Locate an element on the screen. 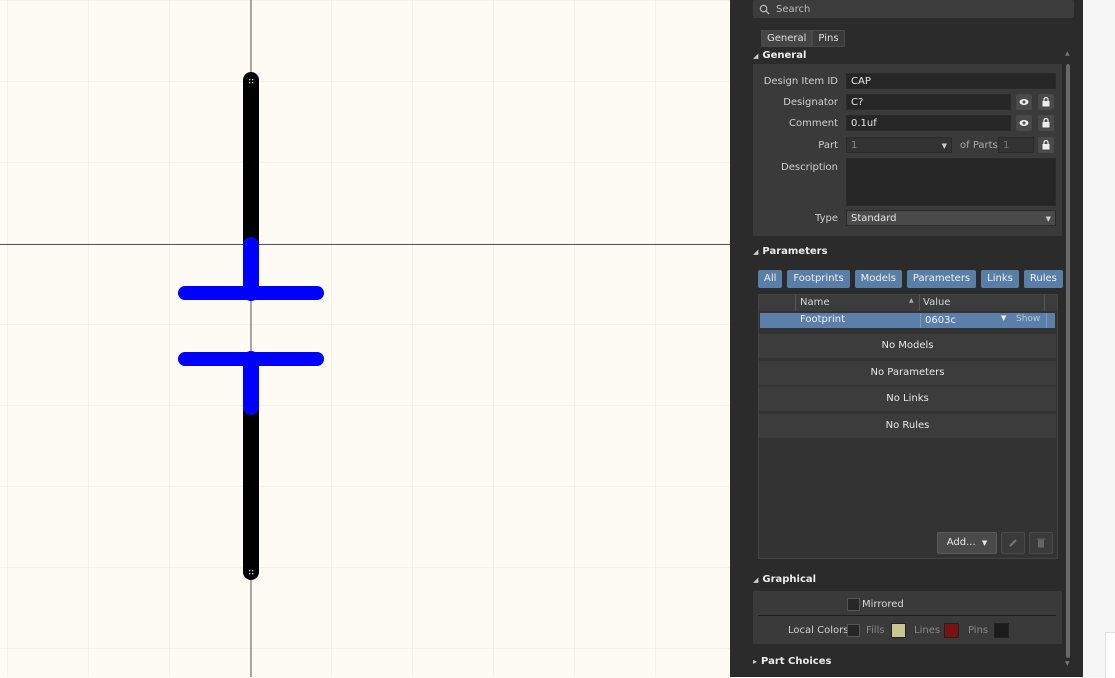  section-part-choices-header: ▸ Part Choices is located at coordinates (792, 661).